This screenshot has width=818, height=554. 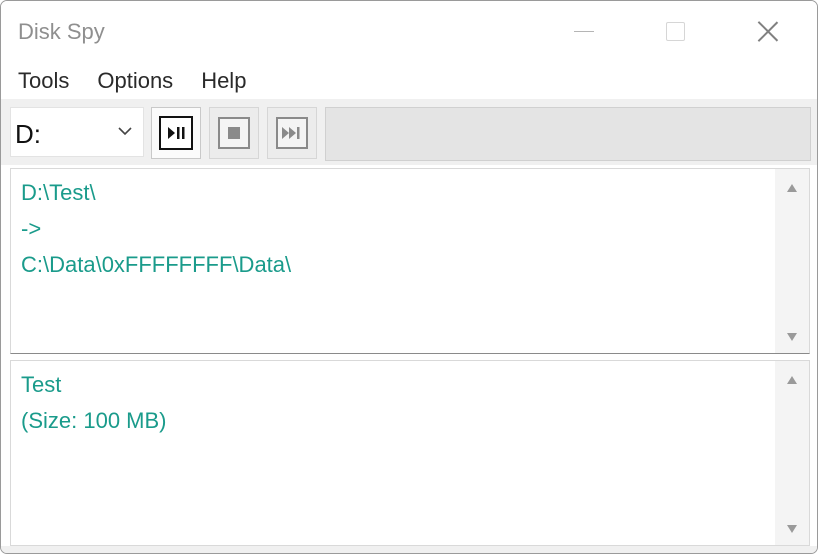 I want to click on drive-select-value: D:, so click(x=28, y=134).